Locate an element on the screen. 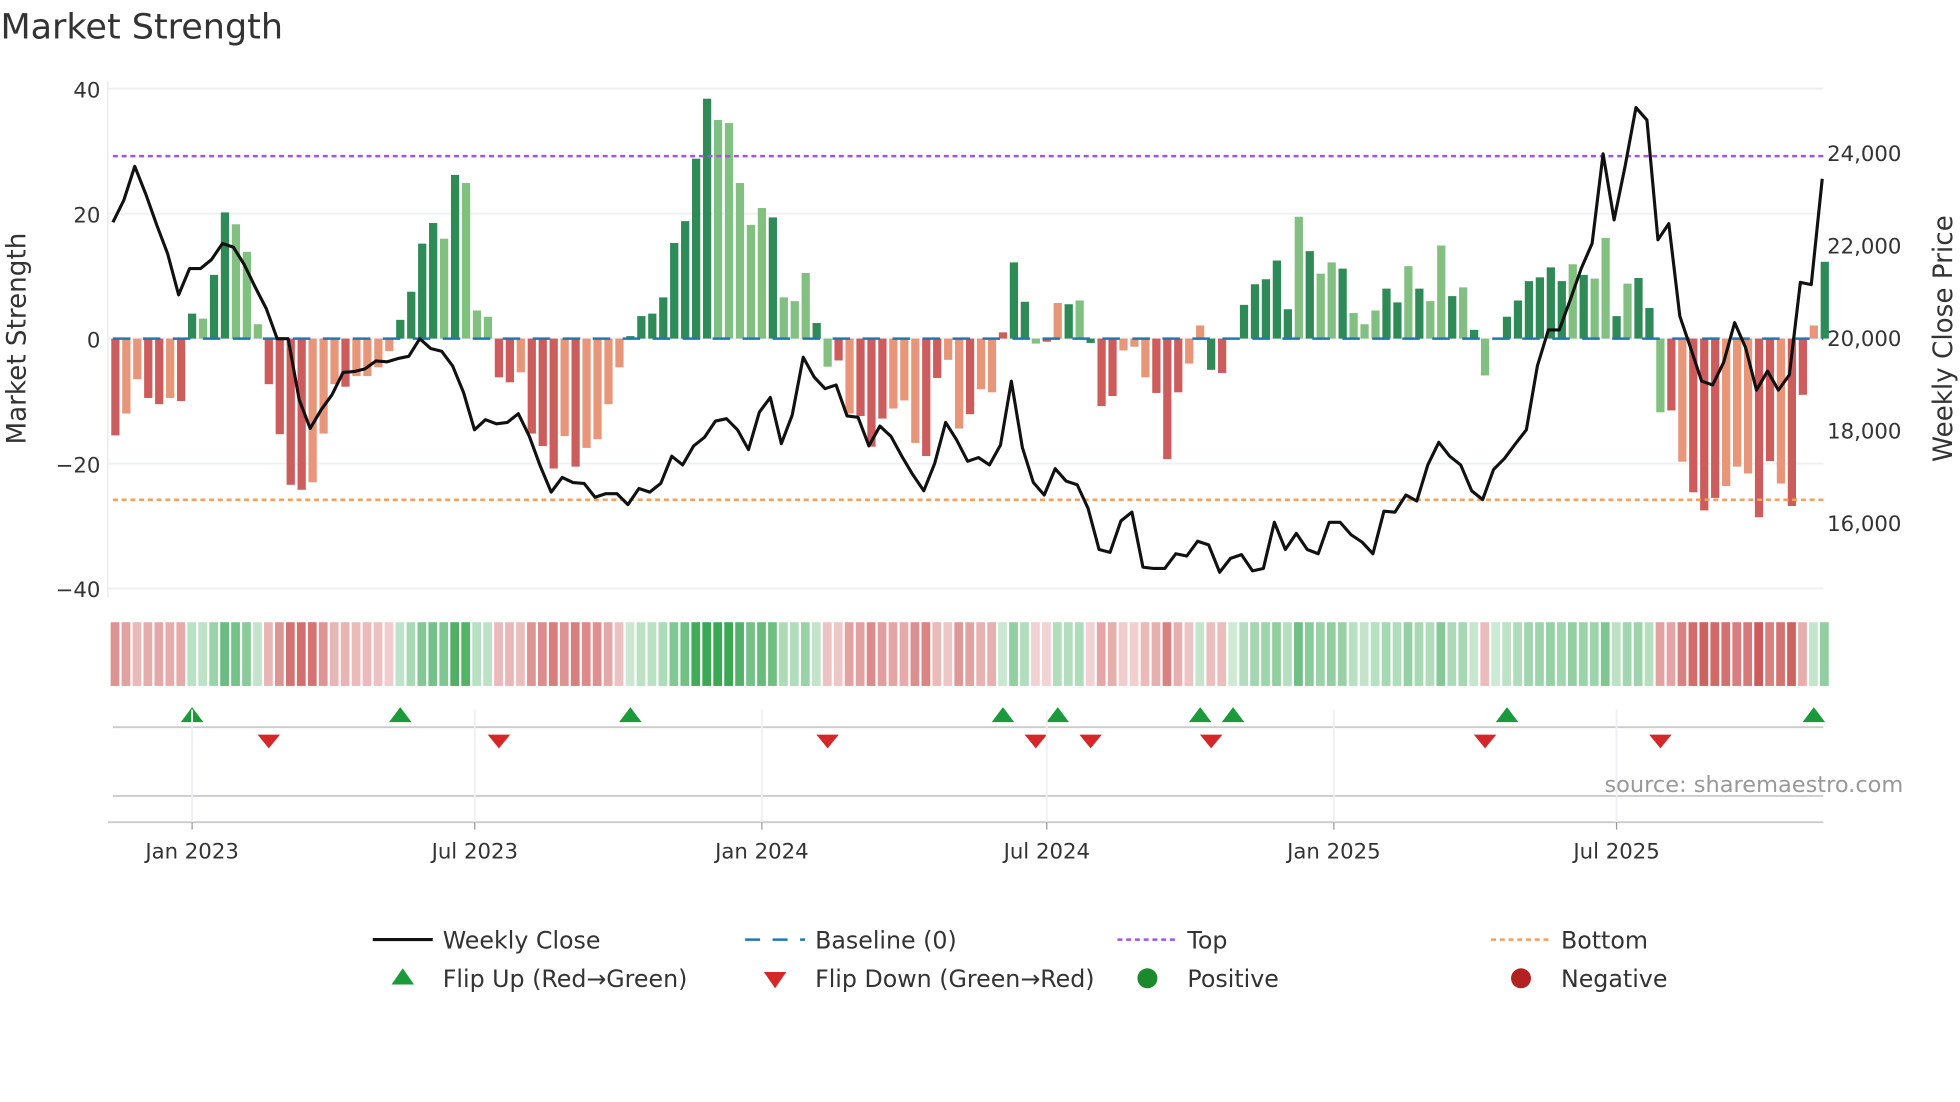 This screenshot has height=1102, width=1960. x-tick-label: Jul 2025 is located at coordinates (1615, 851).